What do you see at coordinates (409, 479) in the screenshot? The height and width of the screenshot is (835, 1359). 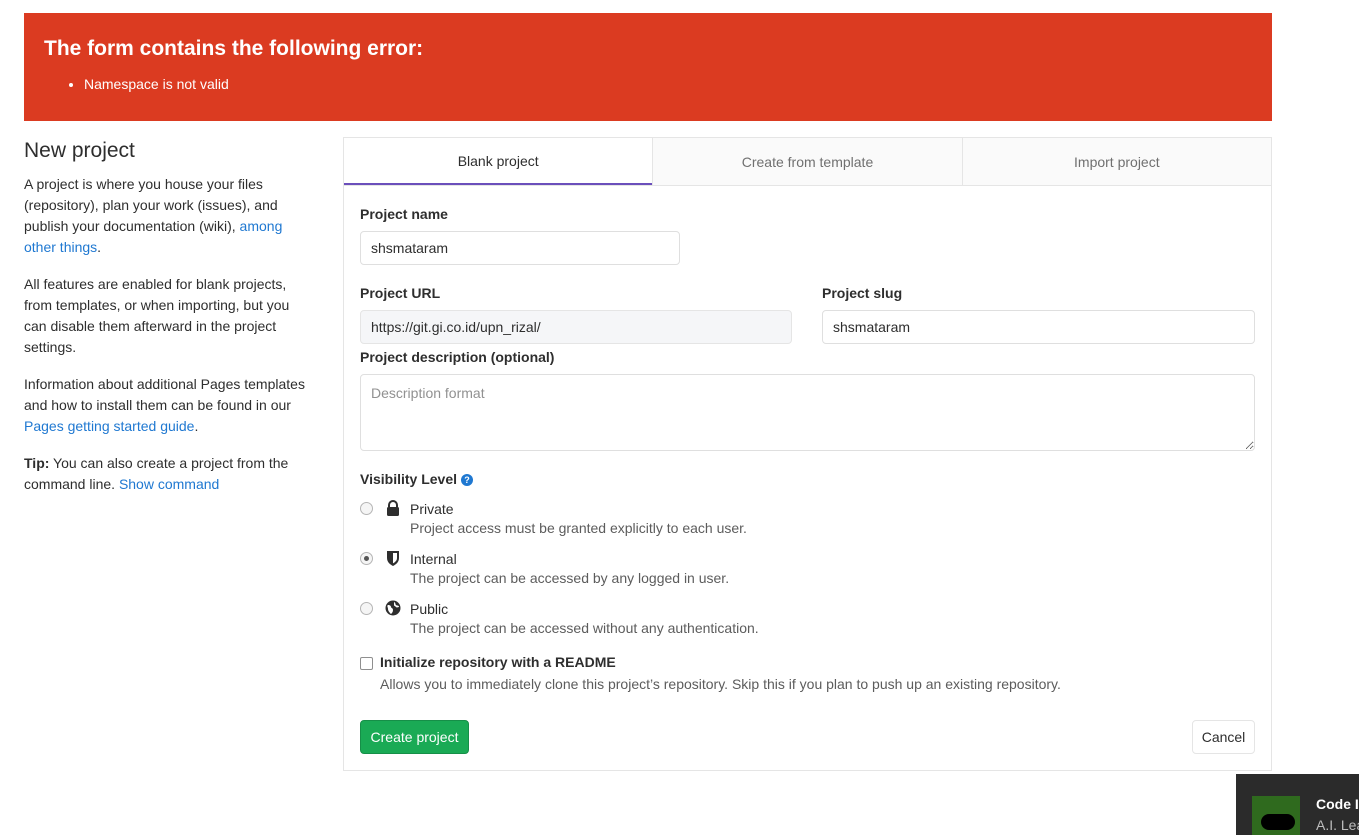 I see `visibility-level-text: Visibility Level` at bounding box center [409, 479].